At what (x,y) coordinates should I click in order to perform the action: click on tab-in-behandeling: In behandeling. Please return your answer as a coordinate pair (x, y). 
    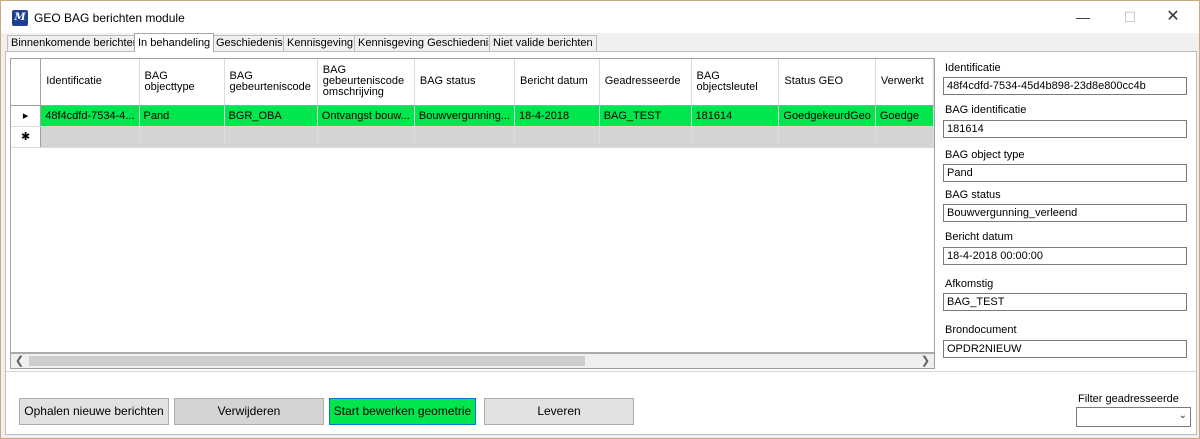
    Looking at the image, I should click on (174, 42).